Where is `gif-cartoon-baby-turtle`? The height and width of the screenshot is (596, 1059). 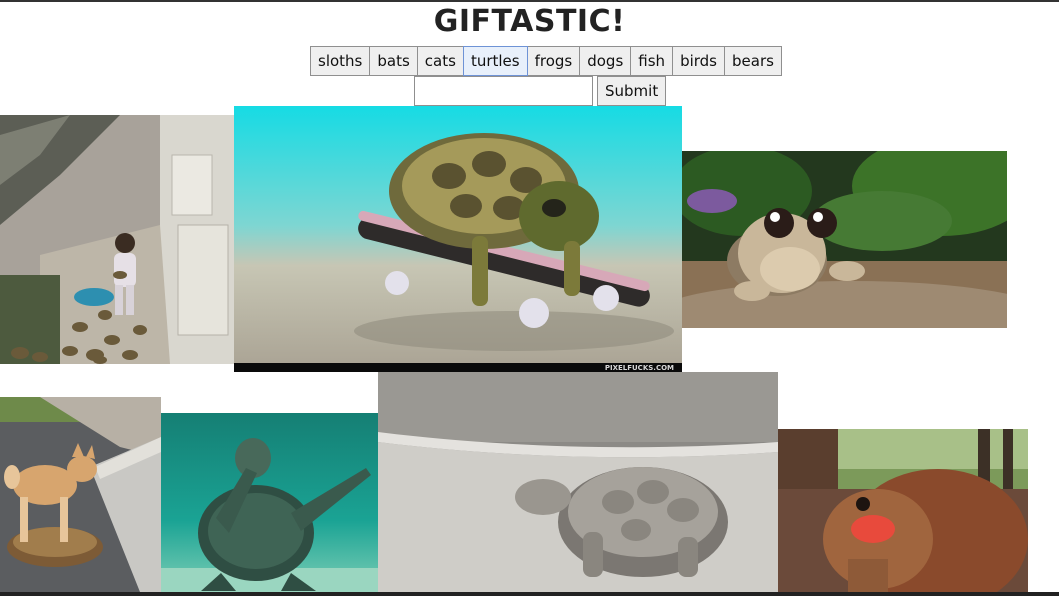
gif-cartoon-baby-turtle is located at coordinates (844, 239).